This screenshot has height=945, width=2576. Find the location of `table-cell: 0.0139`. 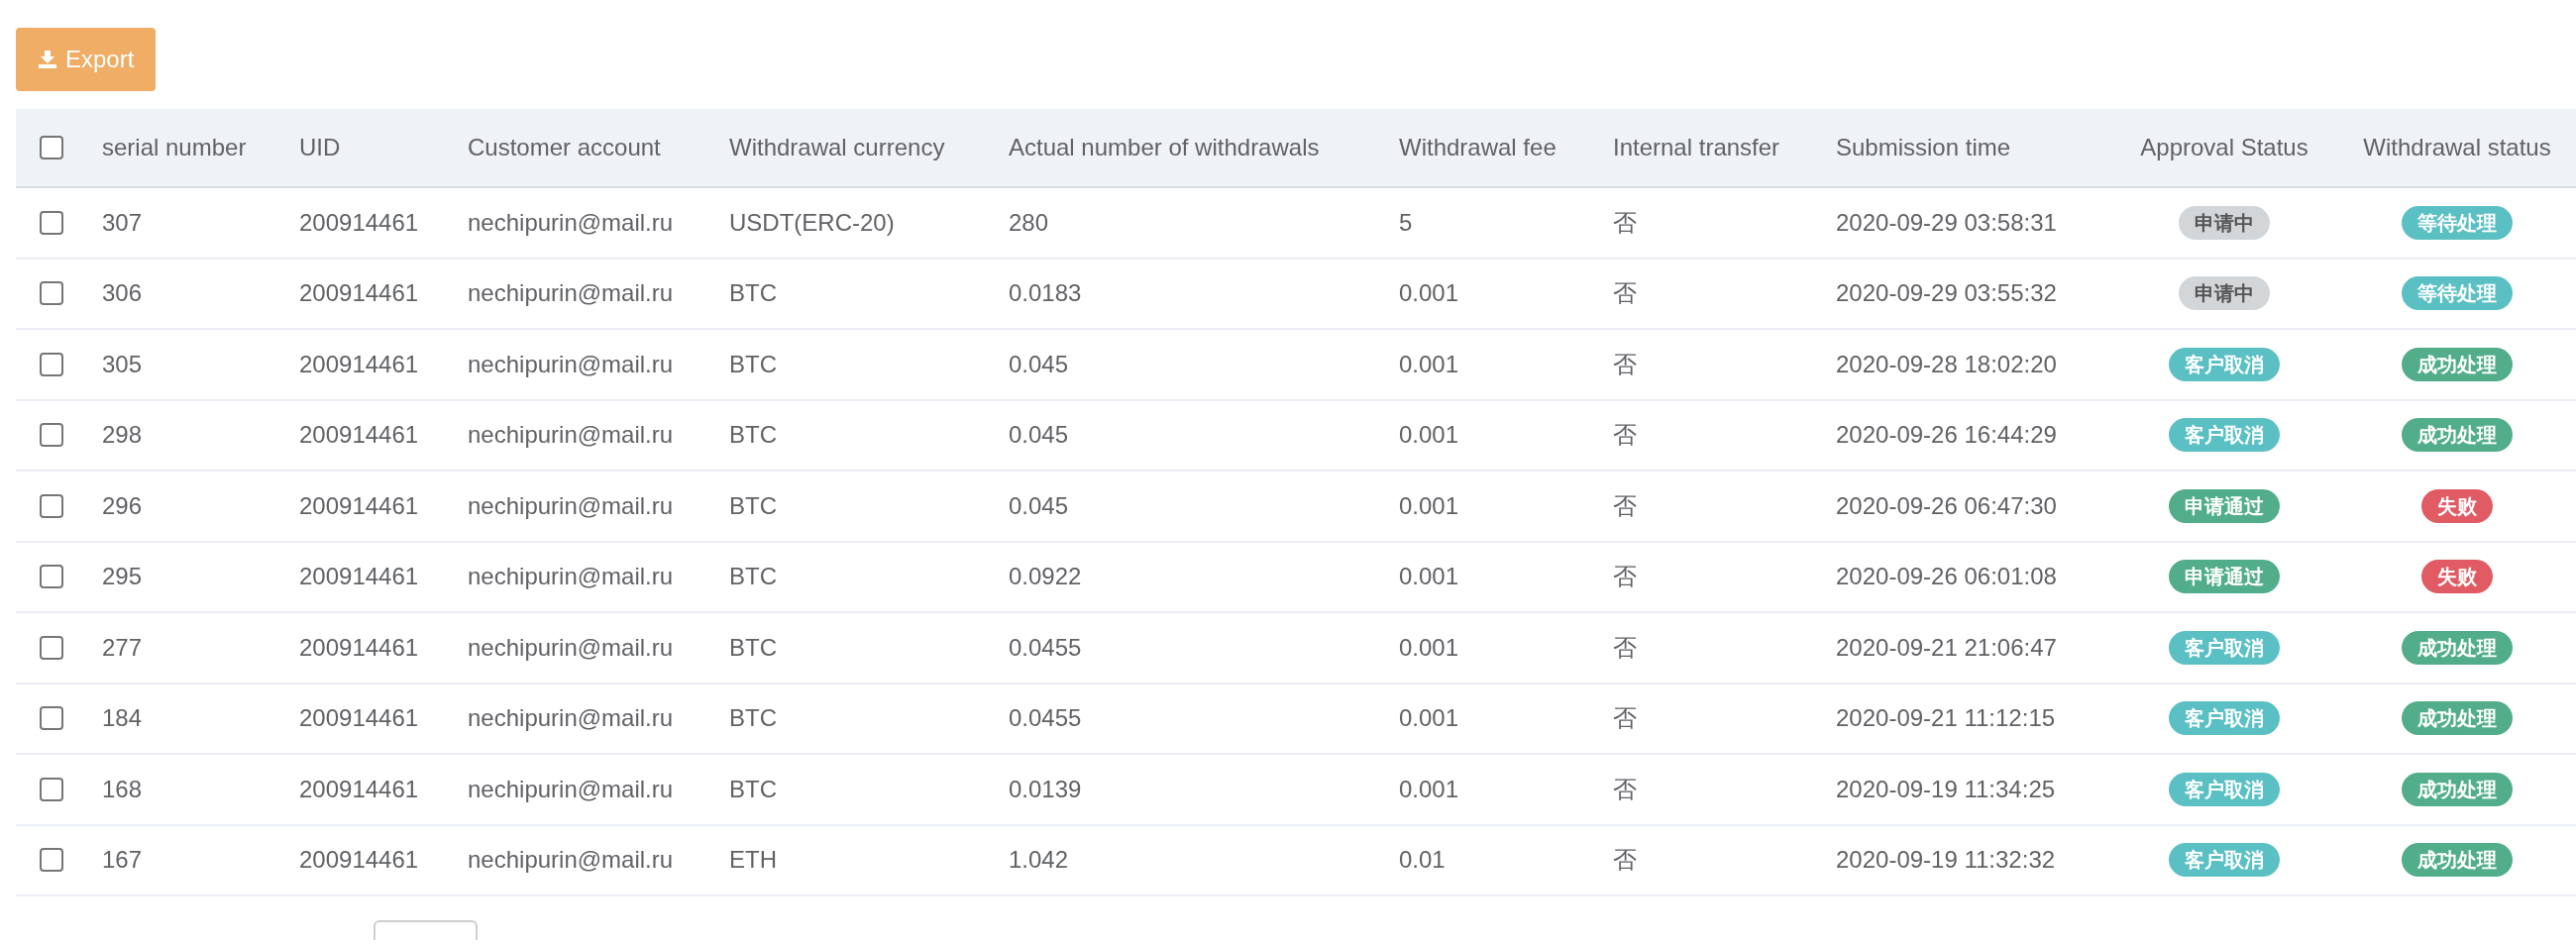

table-cell: 0.0139 is located at coordinates (1046, 788).